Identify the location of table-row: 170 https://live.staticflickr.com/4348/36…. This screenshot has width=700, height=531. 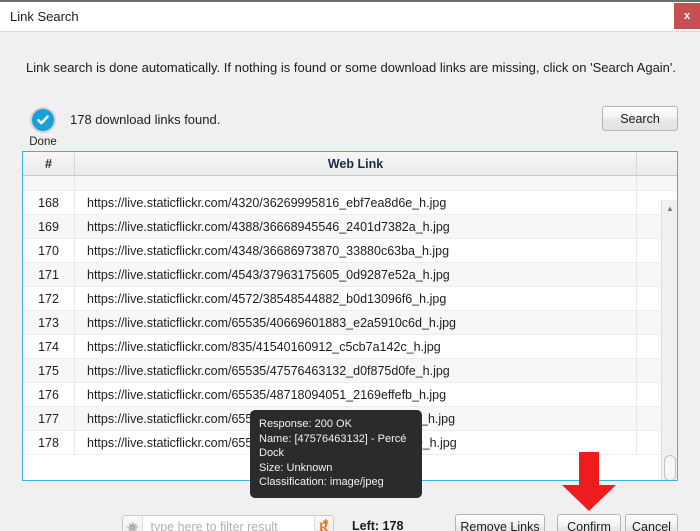
(350, 251).